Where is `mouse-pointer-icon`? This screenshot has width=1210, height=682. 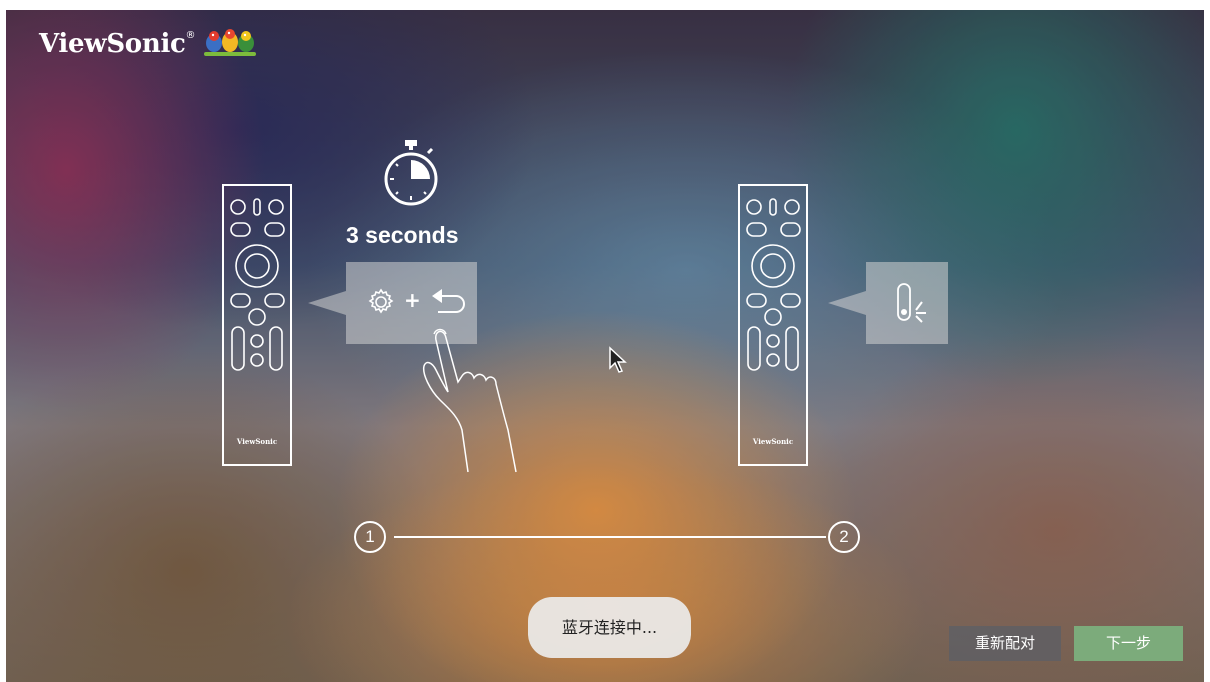 mouse-pointer-icon is located at coordinates (618, 359).